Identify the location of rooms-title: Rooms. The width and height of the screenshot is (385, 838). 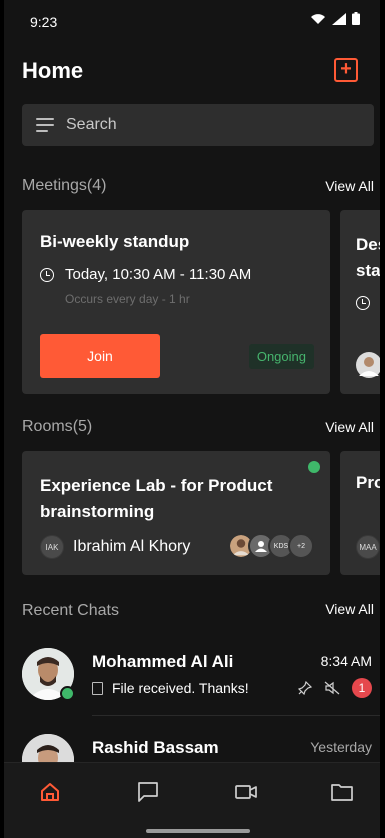
(47, 426).